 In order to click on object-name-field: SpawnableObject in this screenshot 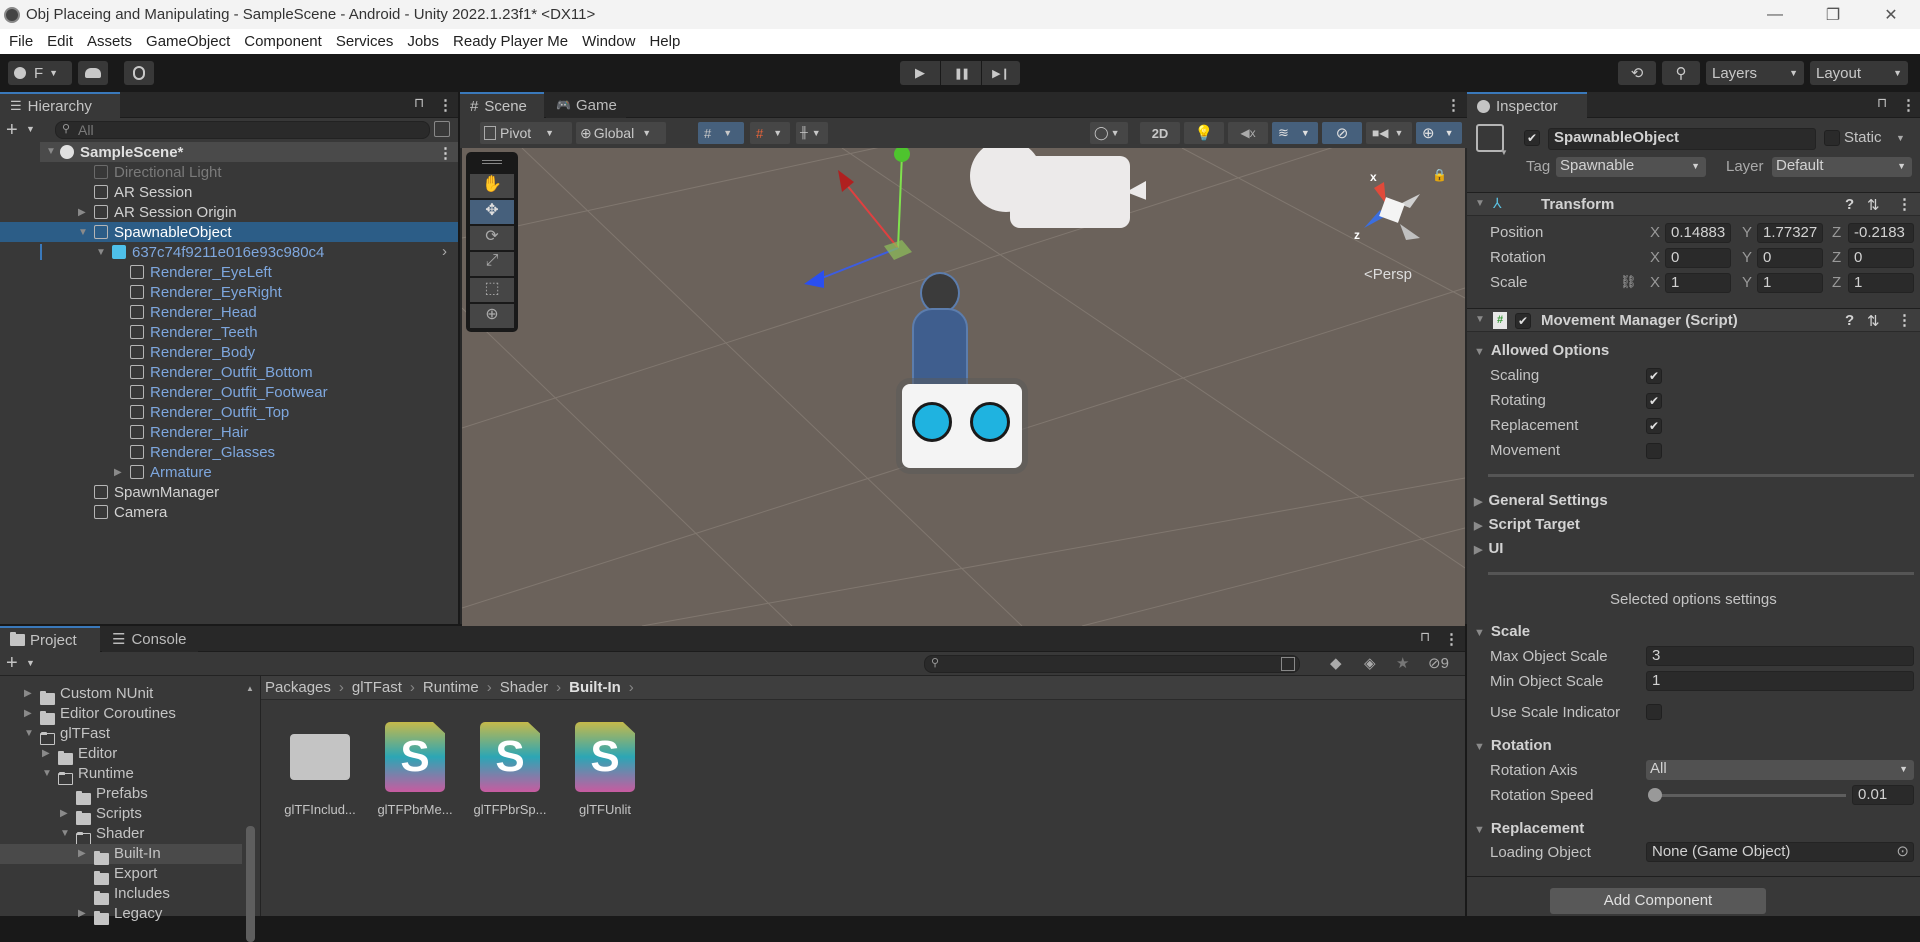, I will do `click(1682, 139)`.